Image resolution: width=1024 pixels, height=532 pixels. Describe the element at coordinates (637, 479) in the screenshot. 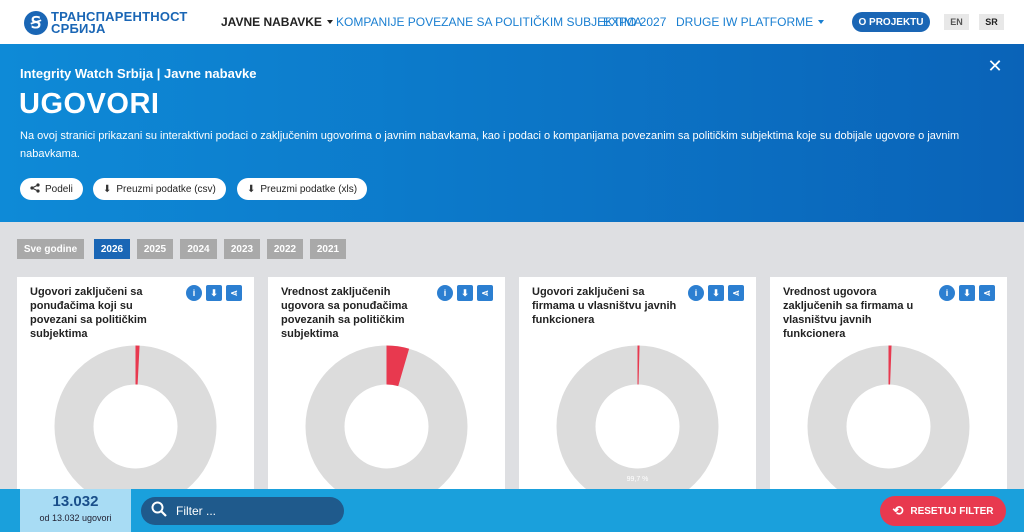

I see `percent-label: 99,7 %` at that location.